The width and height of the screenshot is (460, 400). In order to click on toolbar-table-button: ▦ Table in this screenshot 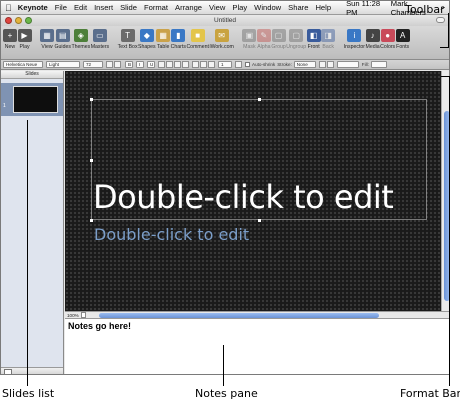, I will do `click(163, 39)`.